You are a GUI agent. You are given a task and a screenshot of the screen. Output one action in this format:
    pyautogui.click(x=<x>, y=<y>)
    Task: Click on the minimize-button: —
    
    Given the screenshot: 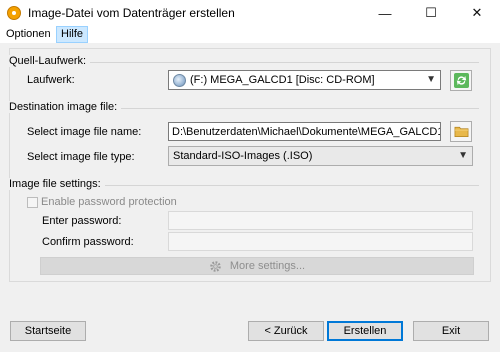 What is the action you would take?
    pyautogui.click(x=385, y=13)
    